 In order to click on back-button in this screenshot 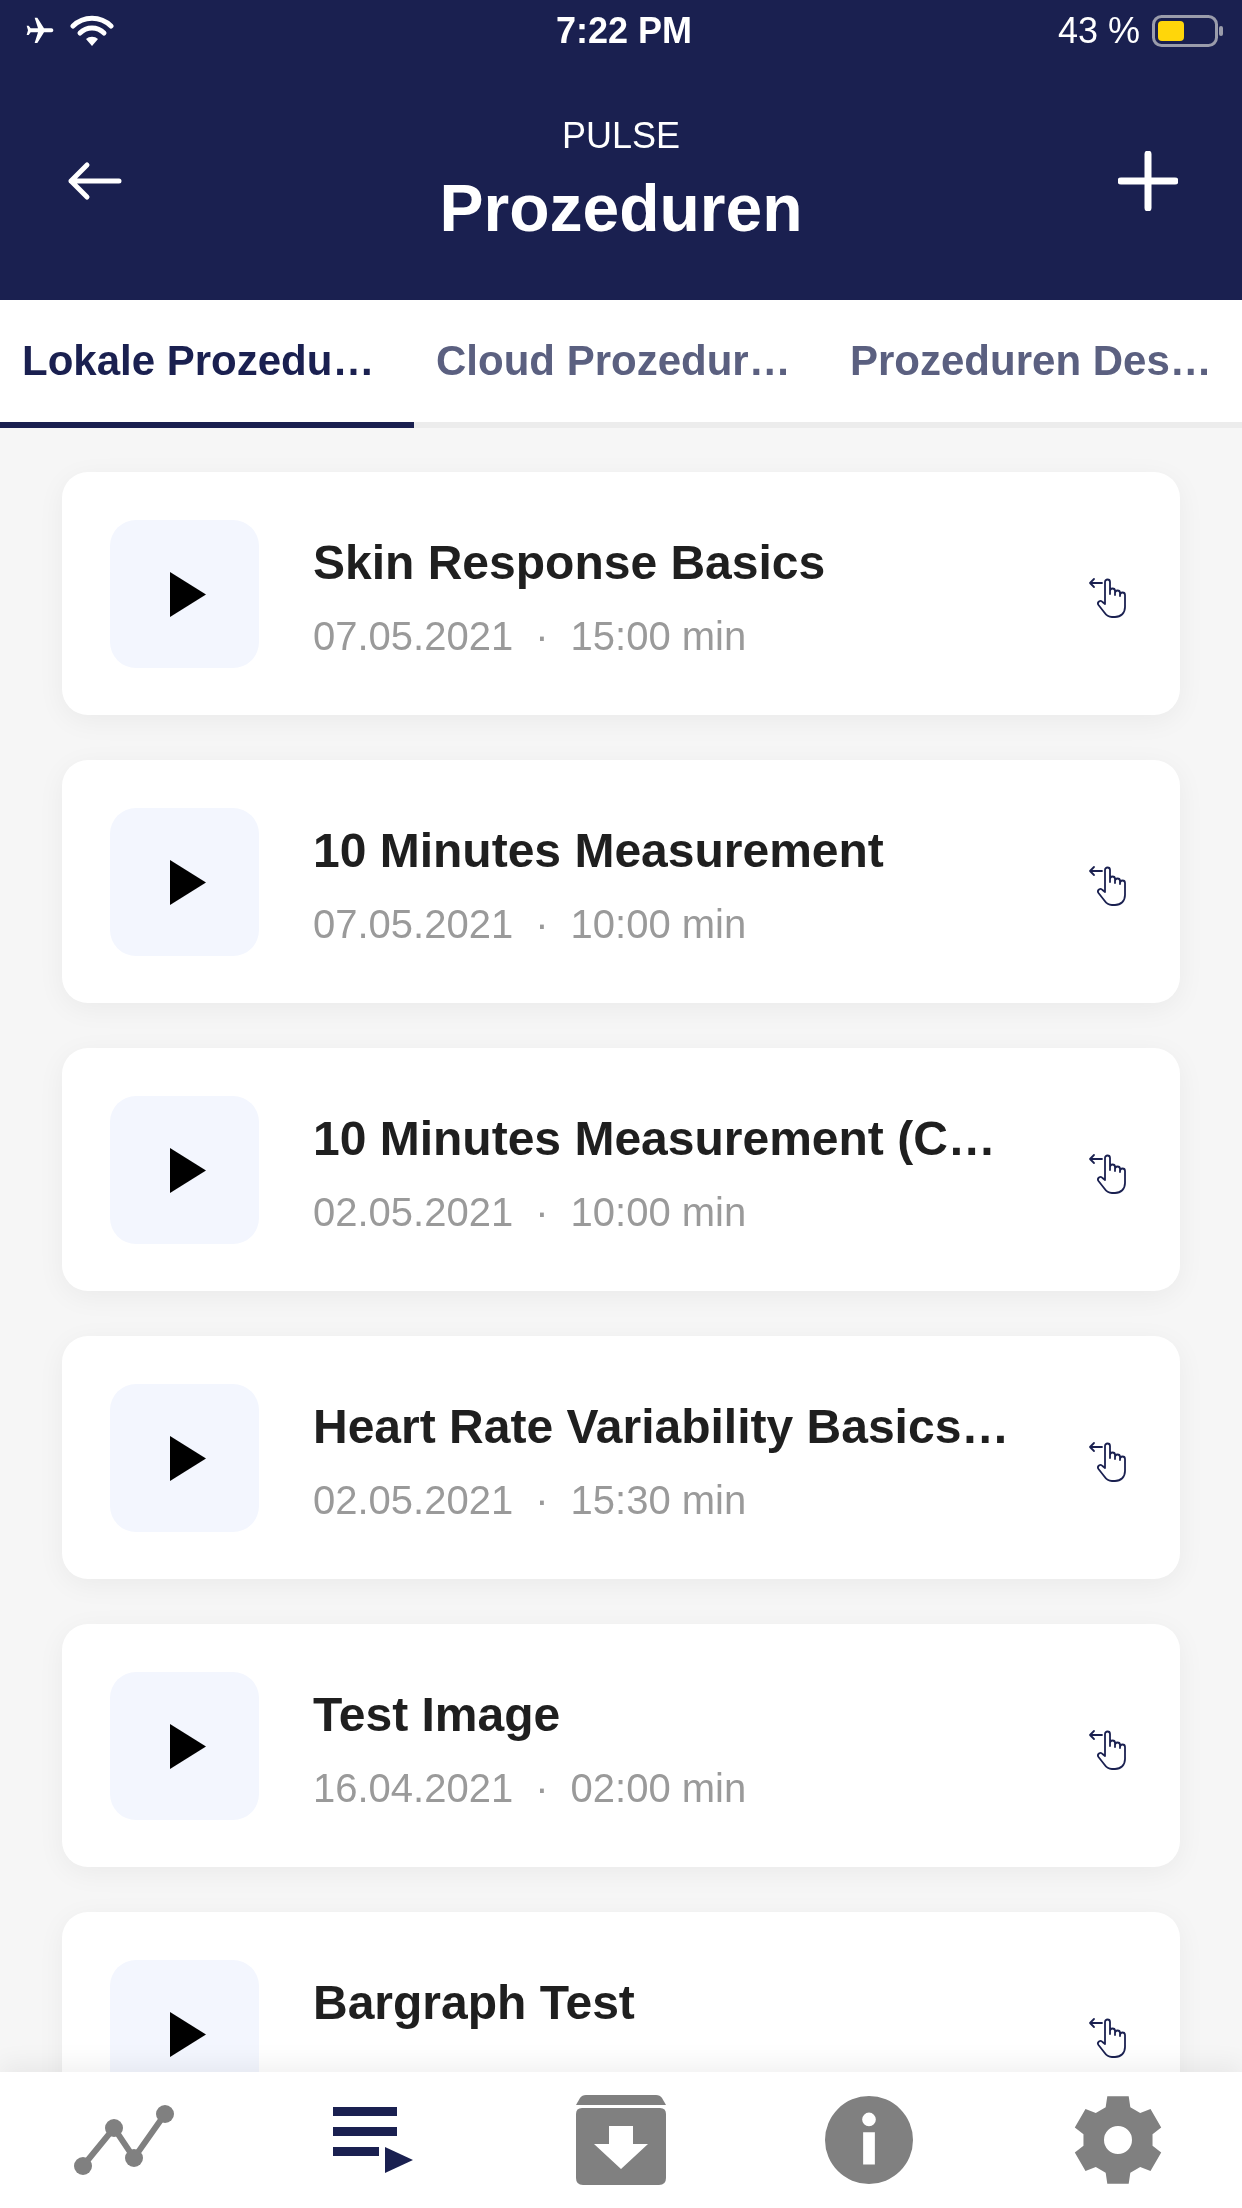, I will do `click(94, 181)`.